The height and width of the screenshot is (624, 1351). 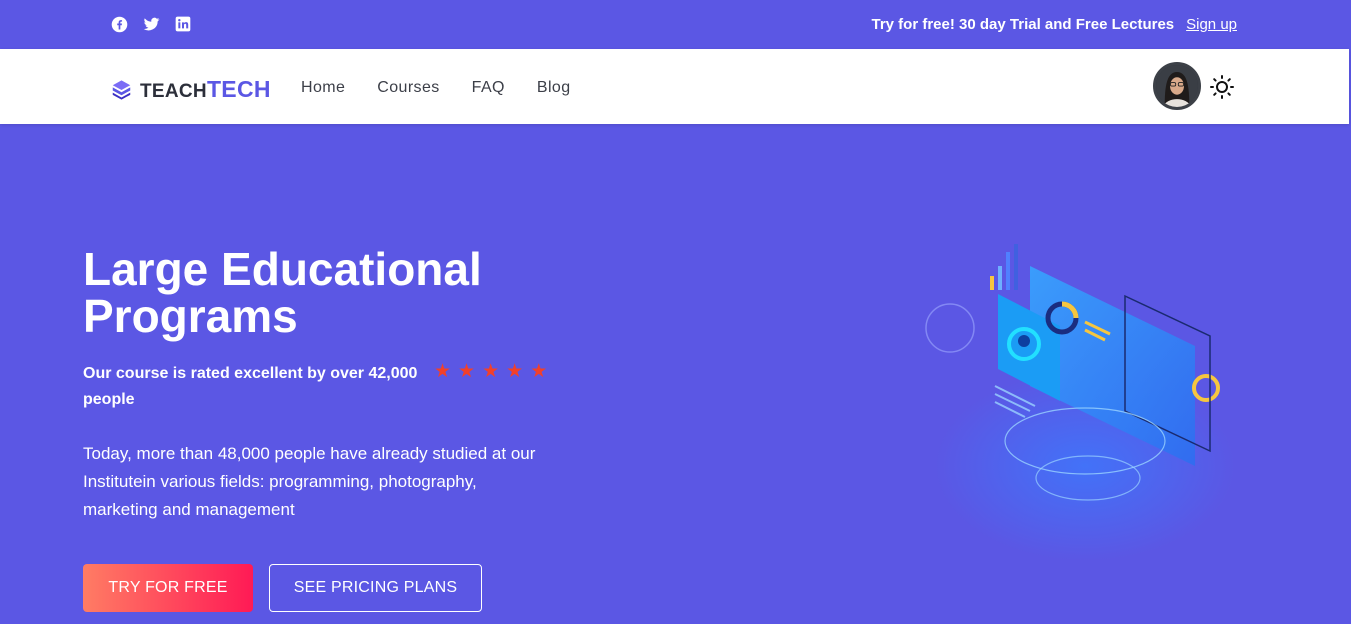 What do you see at coordinates (173, 91) in the screenshot?
I see `logo-text-teach: TEACH` at bounding box center [173, 91].